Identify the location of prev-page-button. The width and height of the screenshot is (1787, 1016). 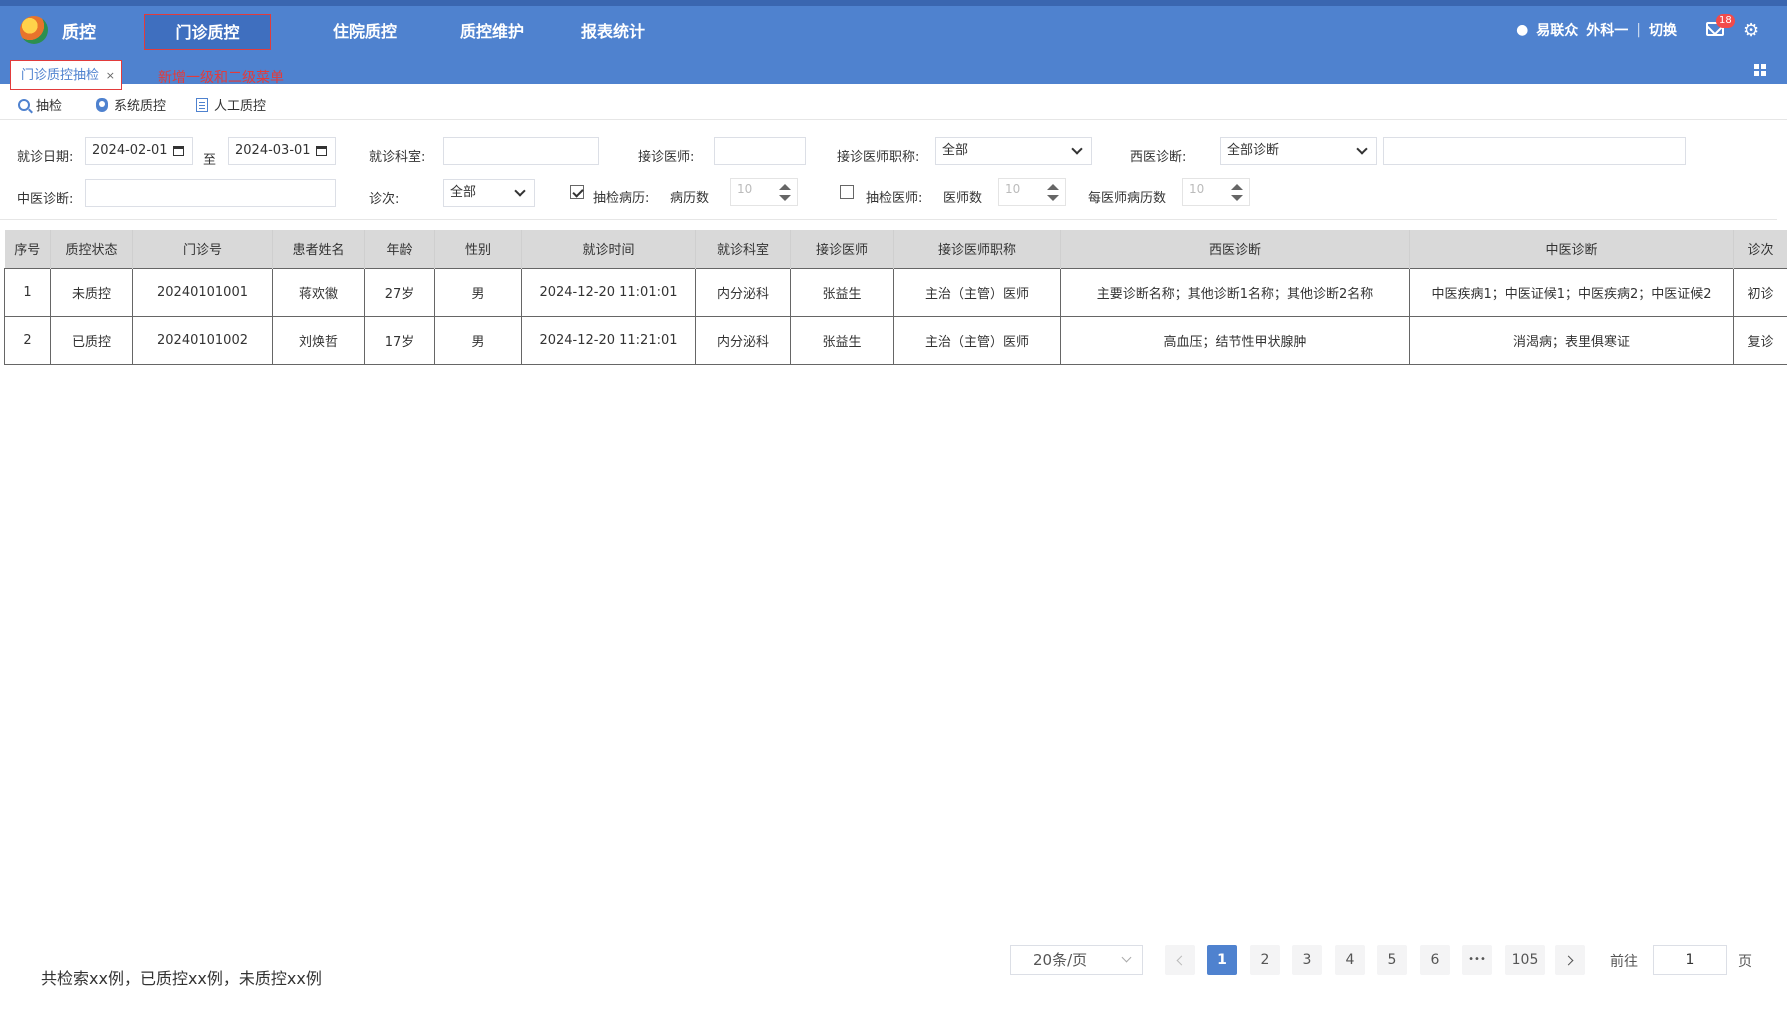
(1180, 960).